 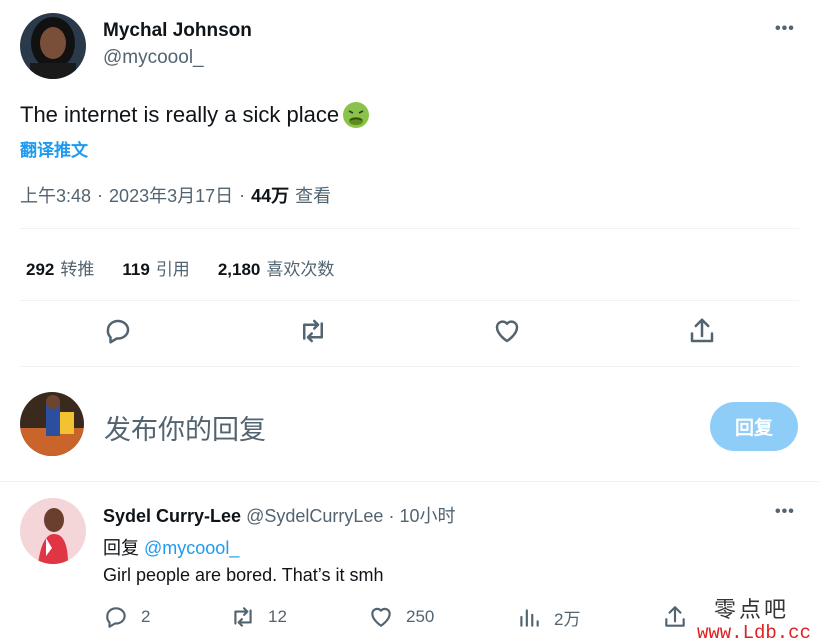 I want to click on author-name: Mychal Johnson, so click(x=177, y=31).